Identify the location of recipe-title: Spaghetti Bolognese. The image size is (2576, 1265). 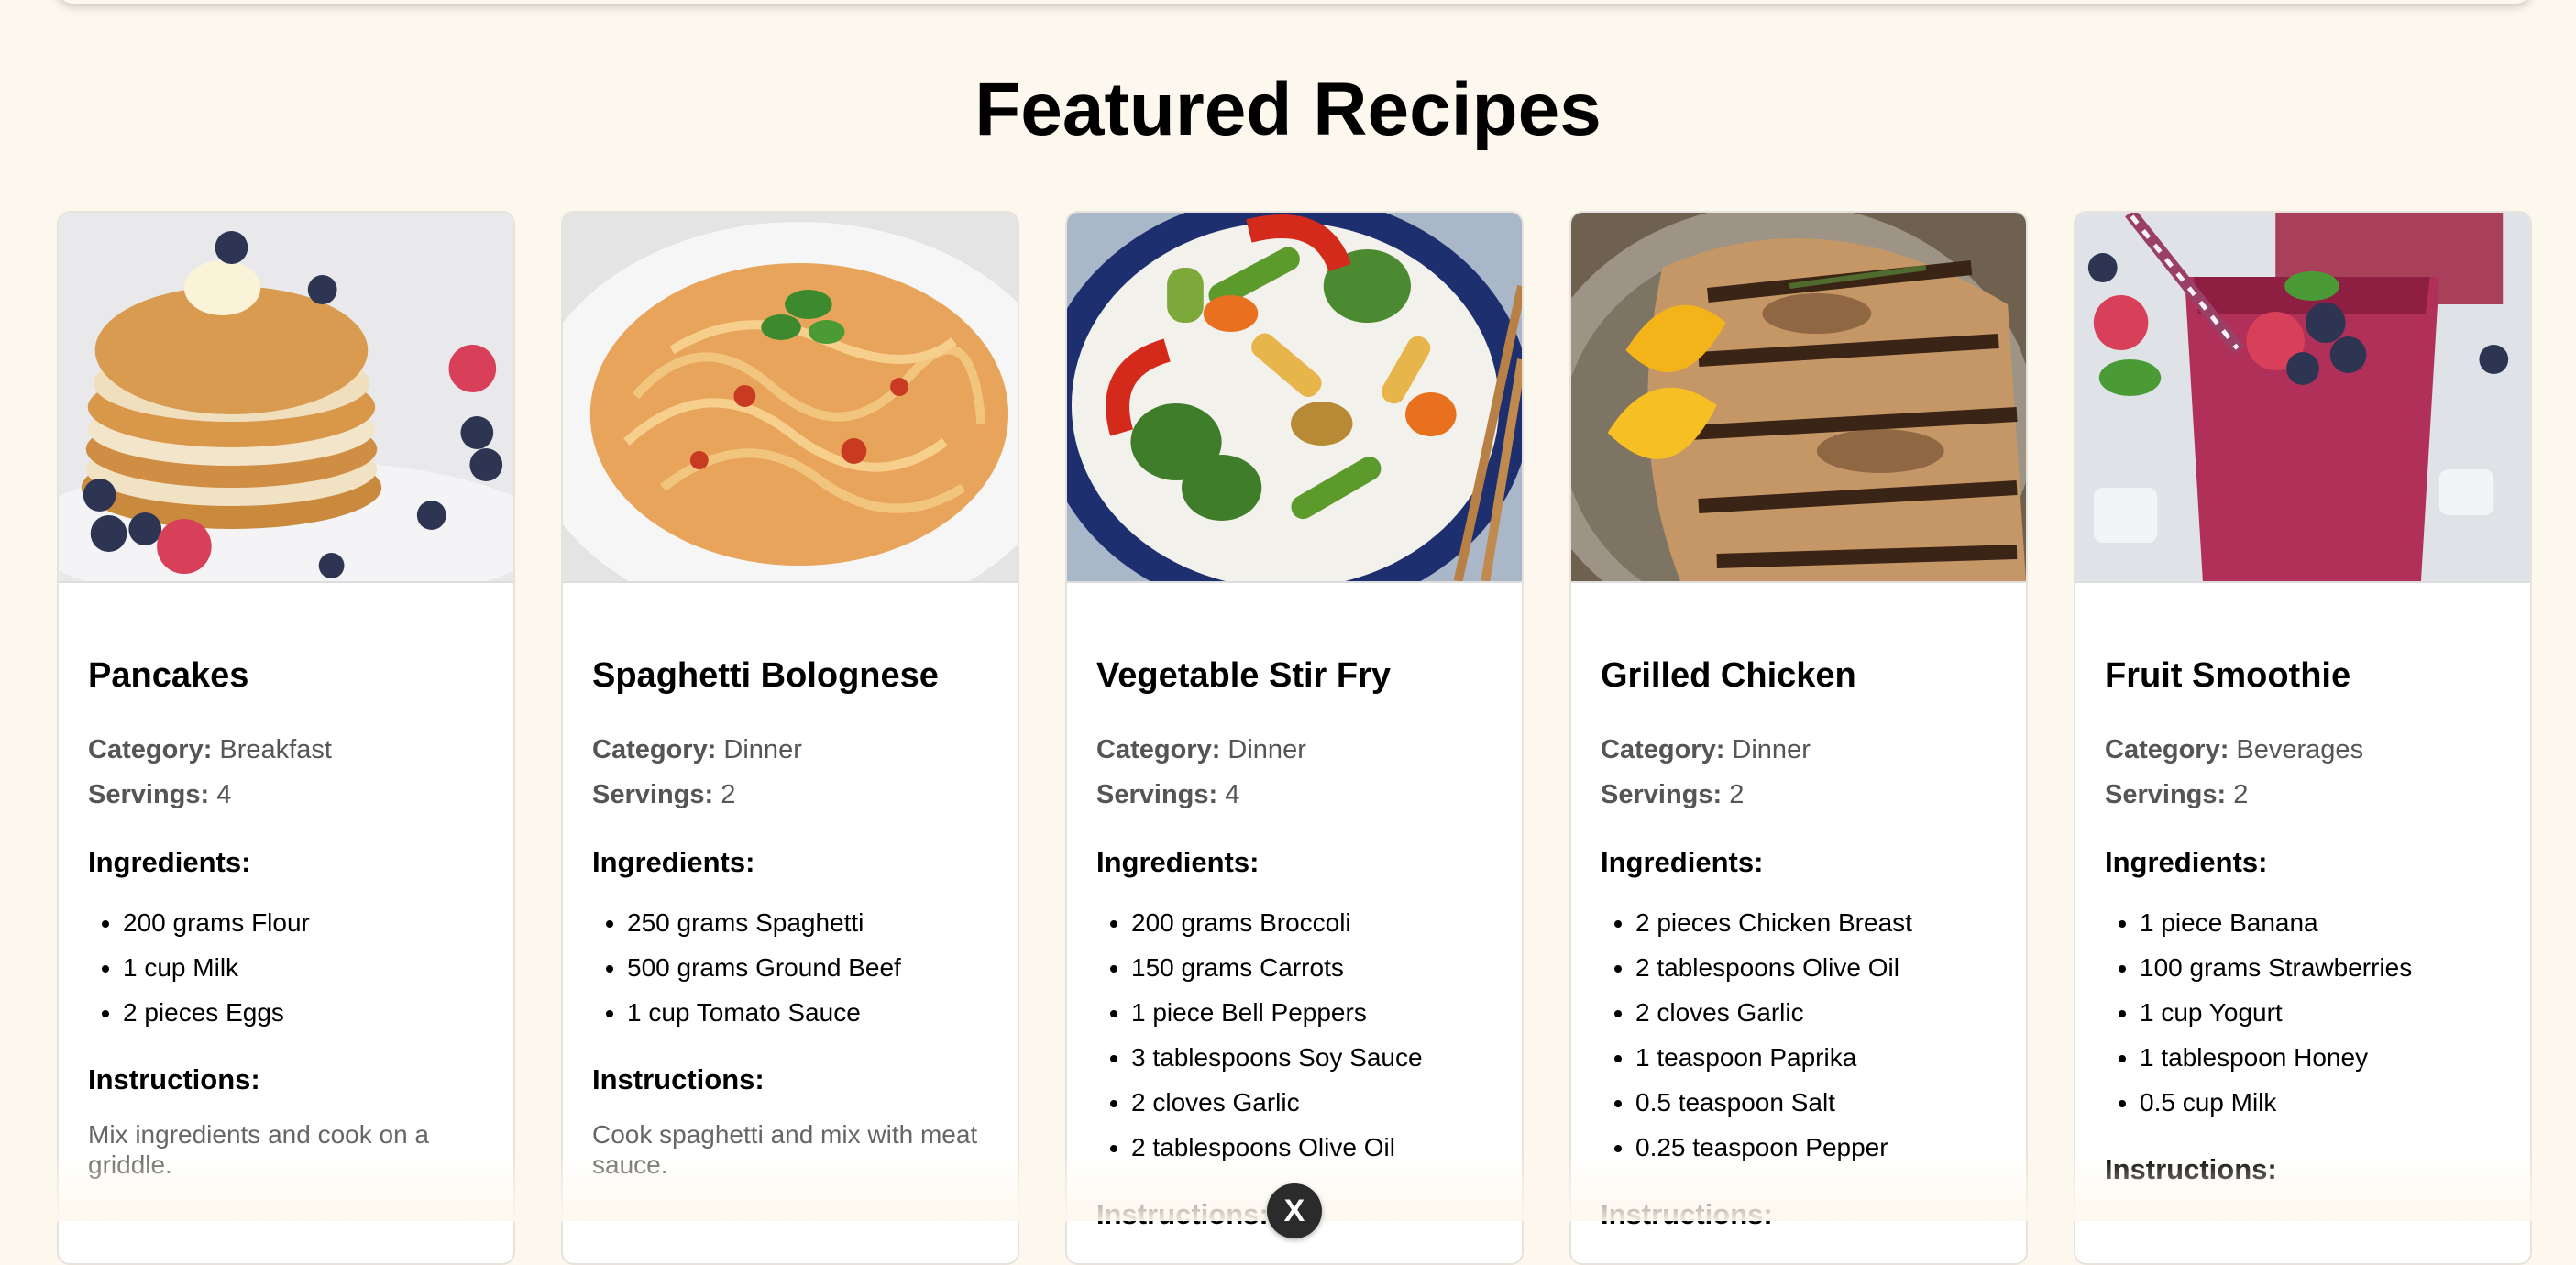
(765, 675).